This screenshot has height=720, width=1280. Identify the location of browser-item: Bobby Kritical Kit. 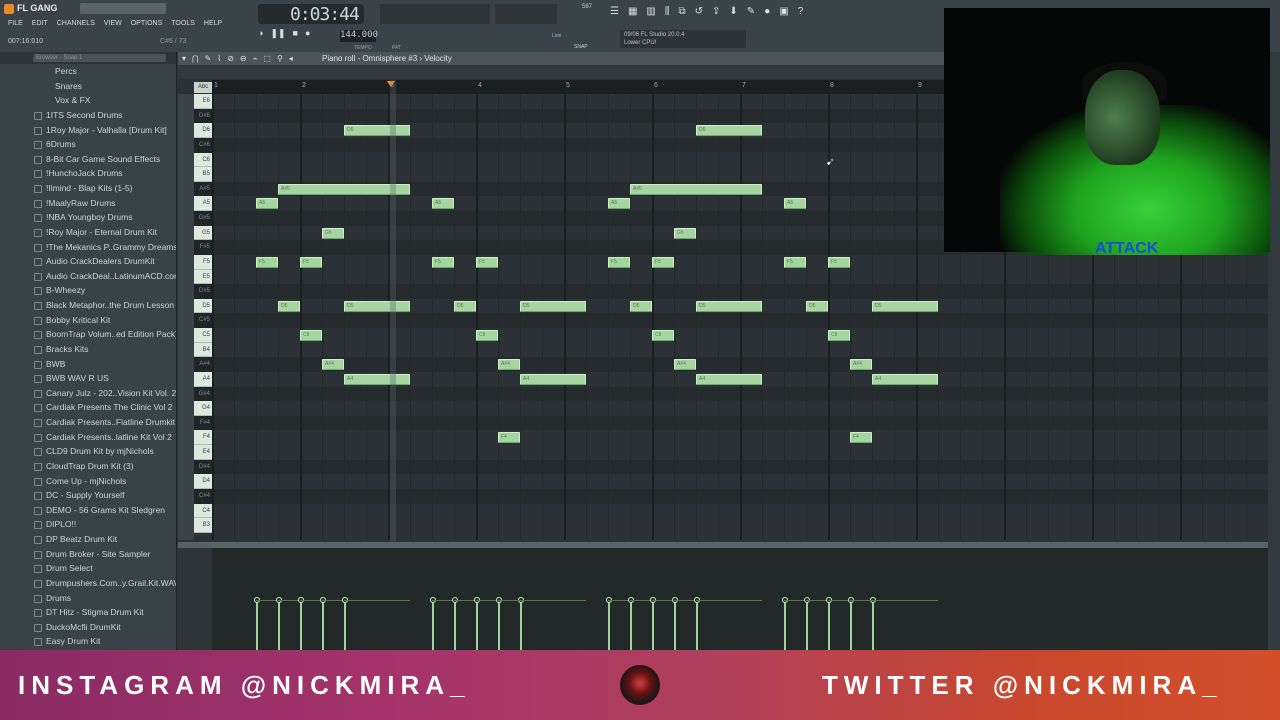
(88, 320).